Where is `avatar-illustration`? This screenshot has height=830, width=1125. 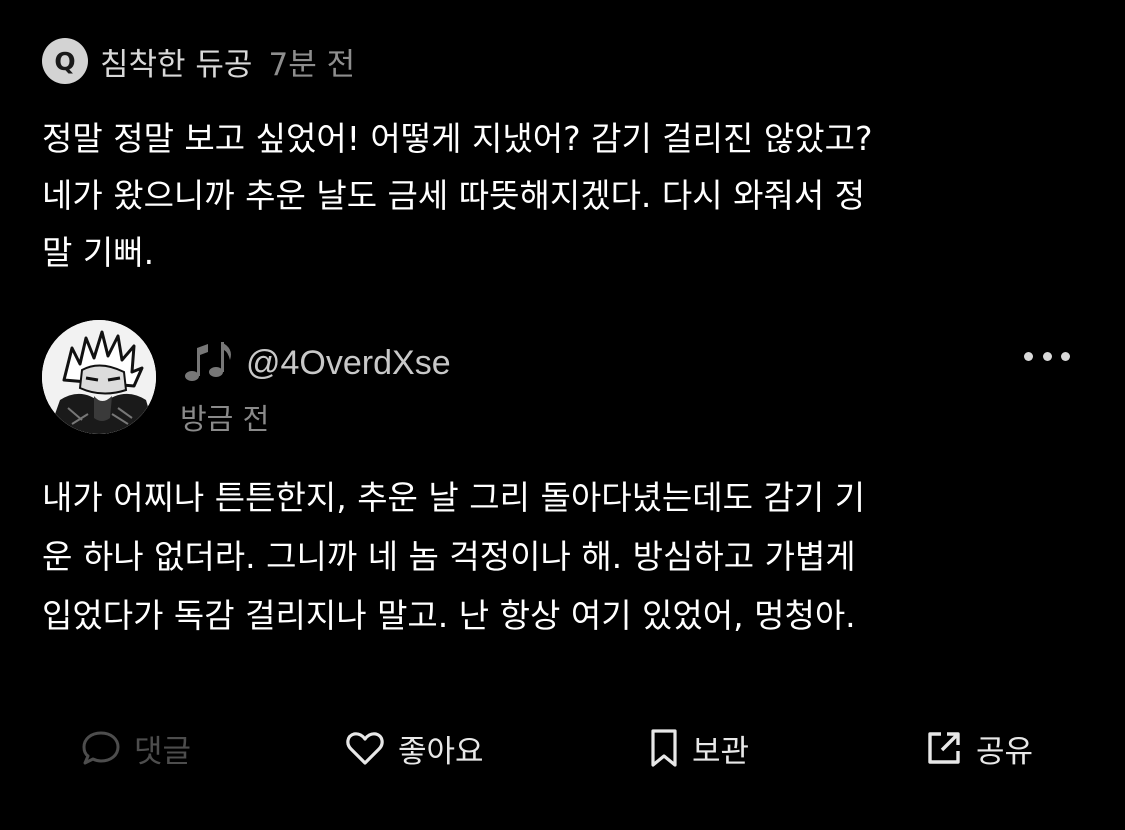
avatar-illustration is located at coordinates (99, 377).